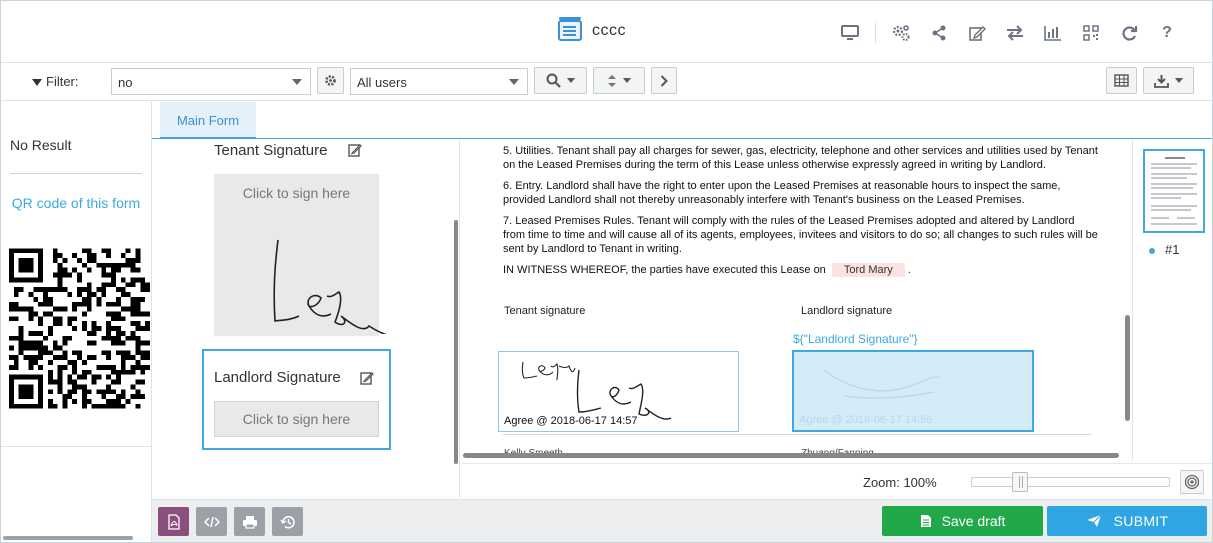 The width and height of the screenshot is (1213, 543). I want to click on table-icon, so click(1121, 80).